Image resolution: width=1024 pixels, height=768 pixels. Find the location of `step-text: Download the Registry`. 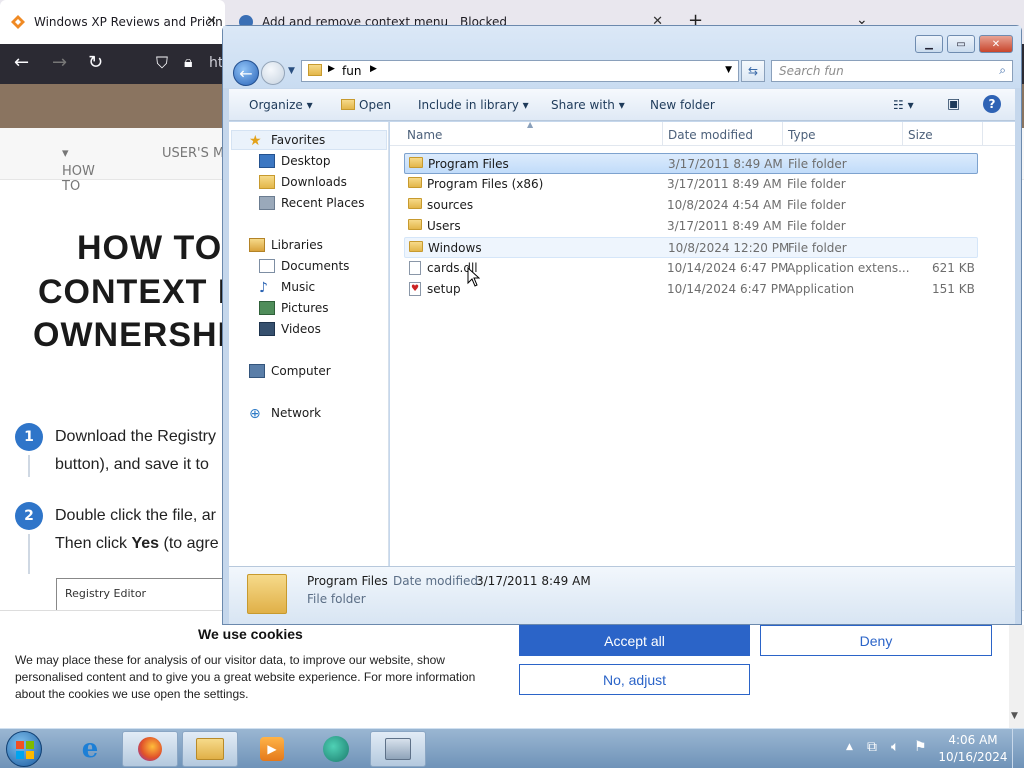

step-text: Download the Registry is located at coordinates (135, 436).